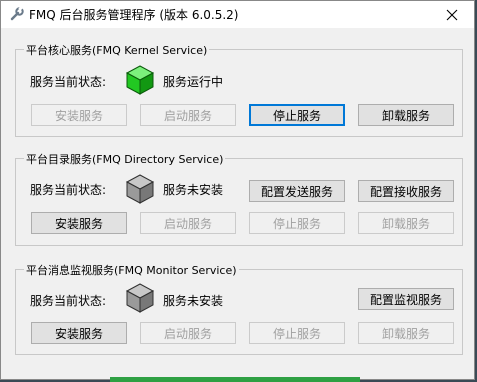 The image size is (477, 382). Describe the element at coordinates (68, 82) in the screenshot. I see `kernel-status-label: 服务当前状态:` at that location.